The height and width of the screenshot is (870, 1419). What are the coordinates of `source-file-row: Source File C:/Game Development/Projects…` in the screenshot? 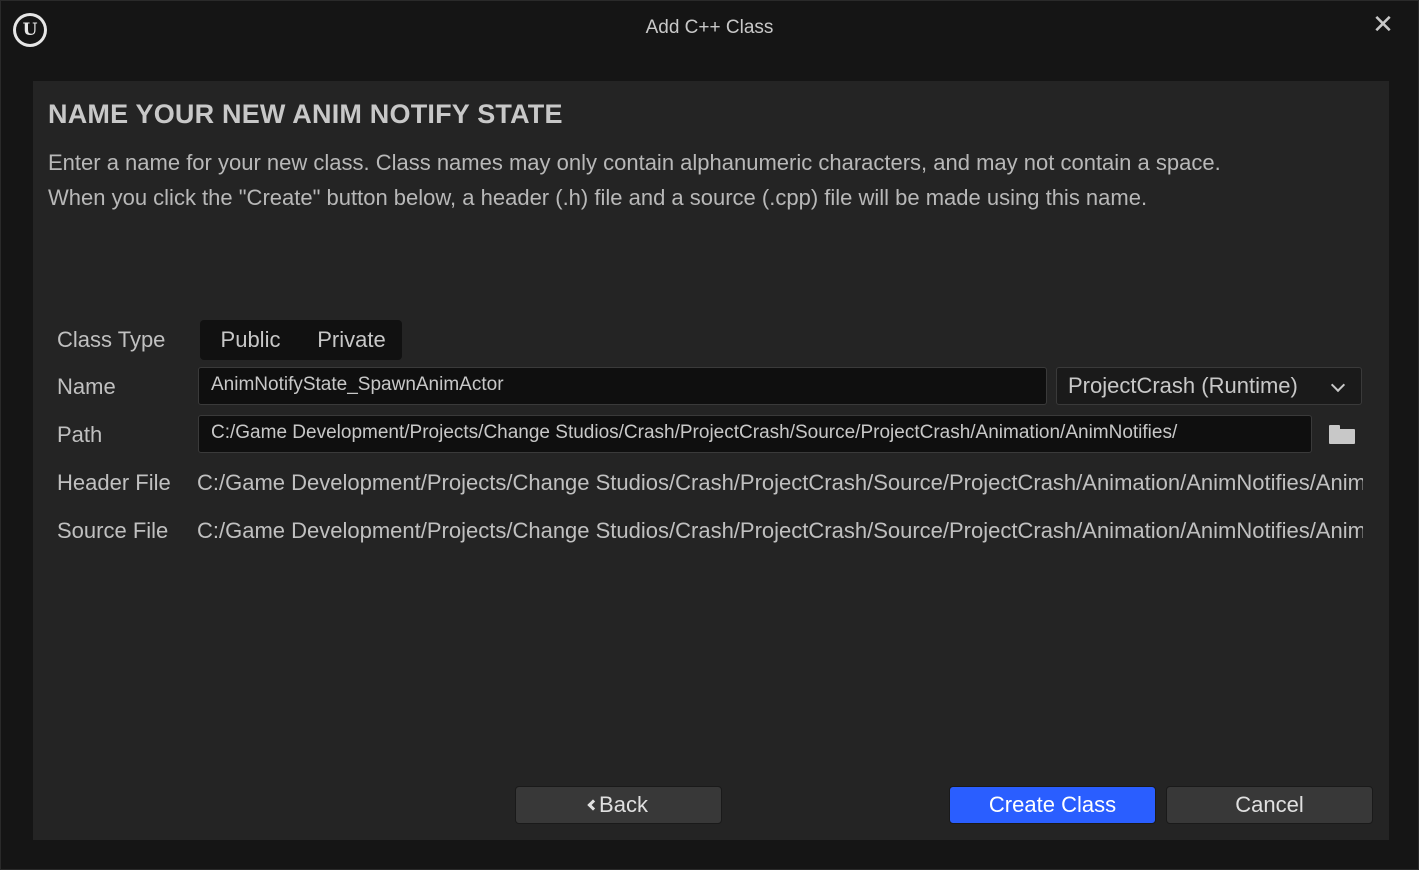 It's located at (712, 531).